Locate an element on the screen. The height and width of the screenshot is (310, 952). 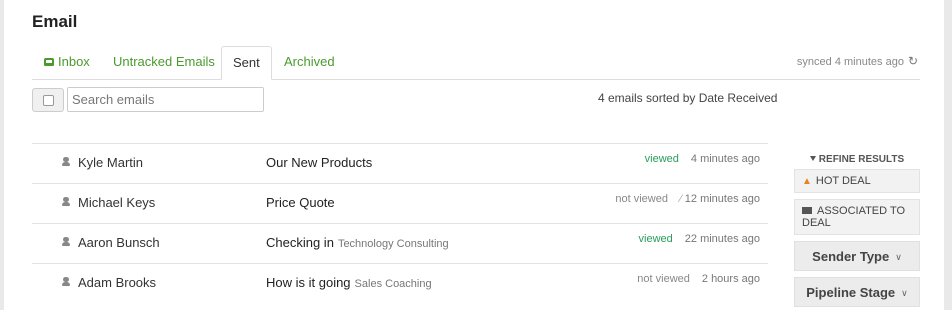
tab-untracked-emails: Untracked Emails is located at coordinates (164, 63).